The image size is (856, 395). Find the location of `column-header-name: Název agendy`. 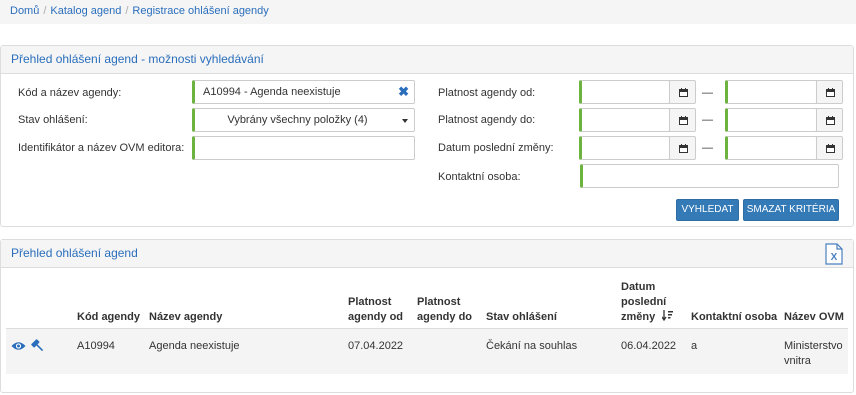

column-header-name: Název agendy is located at coordinates (185, 317).